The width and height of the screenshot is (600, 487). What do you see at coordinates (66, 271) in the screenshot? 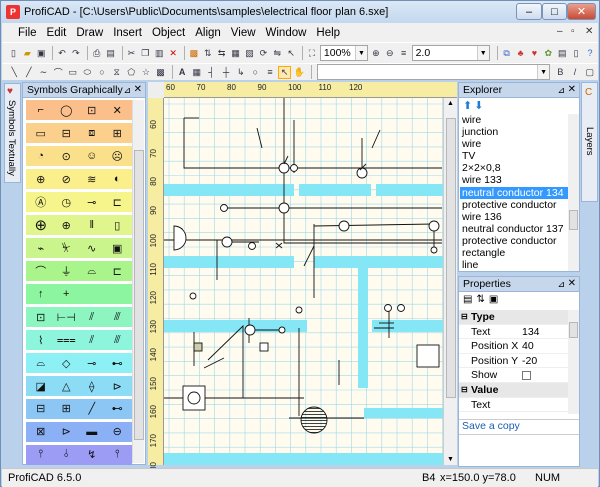
I see `thyristor-symbol-icon: ⏚` at bounding box center [66, 271].